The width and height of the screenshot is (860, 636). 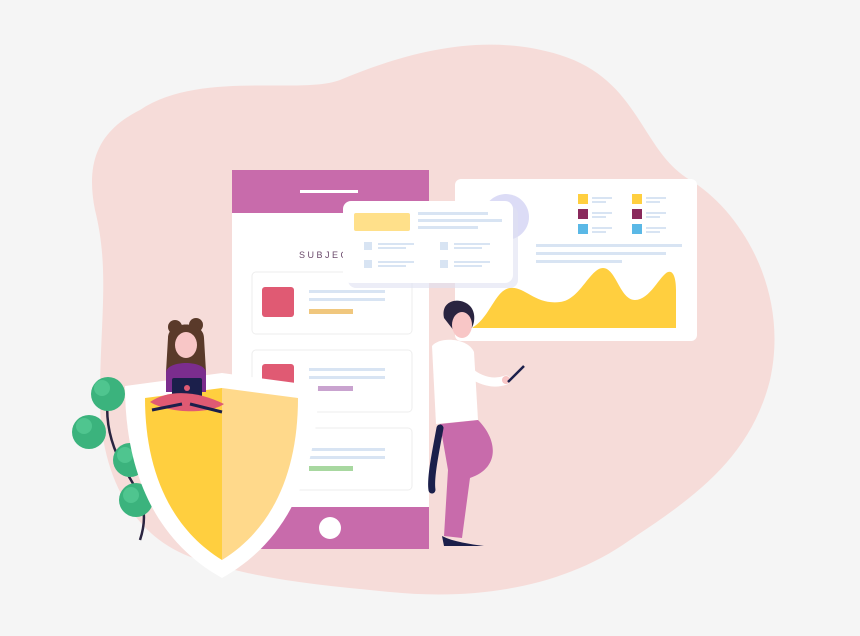 What do you see at coordinates (278, 302) in the screenshot?
I see `list-card-thumb` at bounding box center [278, 302].